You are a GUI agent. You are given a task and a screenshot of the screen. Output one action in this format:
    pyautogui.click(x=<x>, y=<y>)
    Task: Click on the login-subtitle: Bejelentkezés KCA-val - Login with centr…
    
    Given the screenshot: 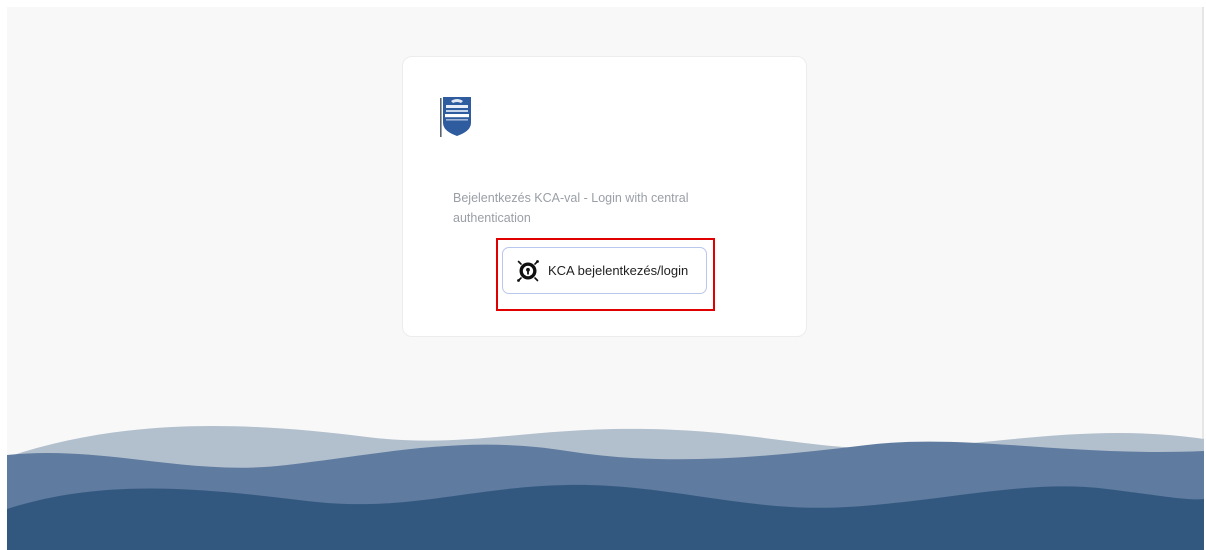 What is the action you would take?
    pyautogui.click(x=571, y=208)
    